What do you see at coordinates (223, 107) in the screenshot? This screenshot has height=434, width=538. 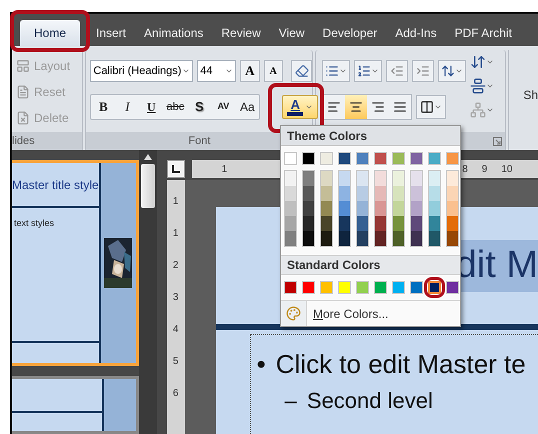 I see `format-button: AV` at bounding box center [223, 107].